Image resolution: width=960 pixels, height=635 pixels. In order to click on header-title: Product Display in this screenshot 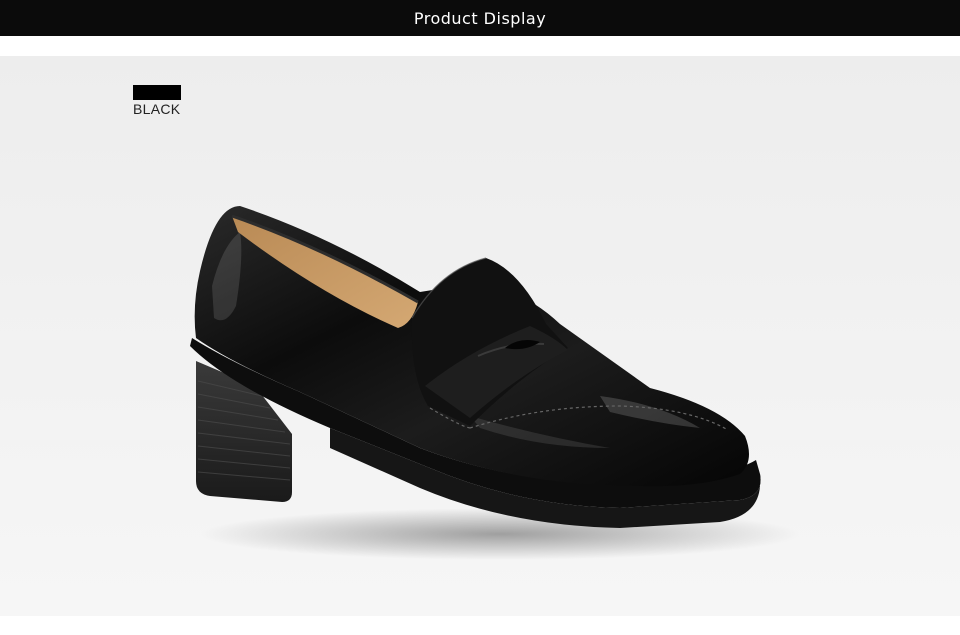, I will do `click(480, 18)`.